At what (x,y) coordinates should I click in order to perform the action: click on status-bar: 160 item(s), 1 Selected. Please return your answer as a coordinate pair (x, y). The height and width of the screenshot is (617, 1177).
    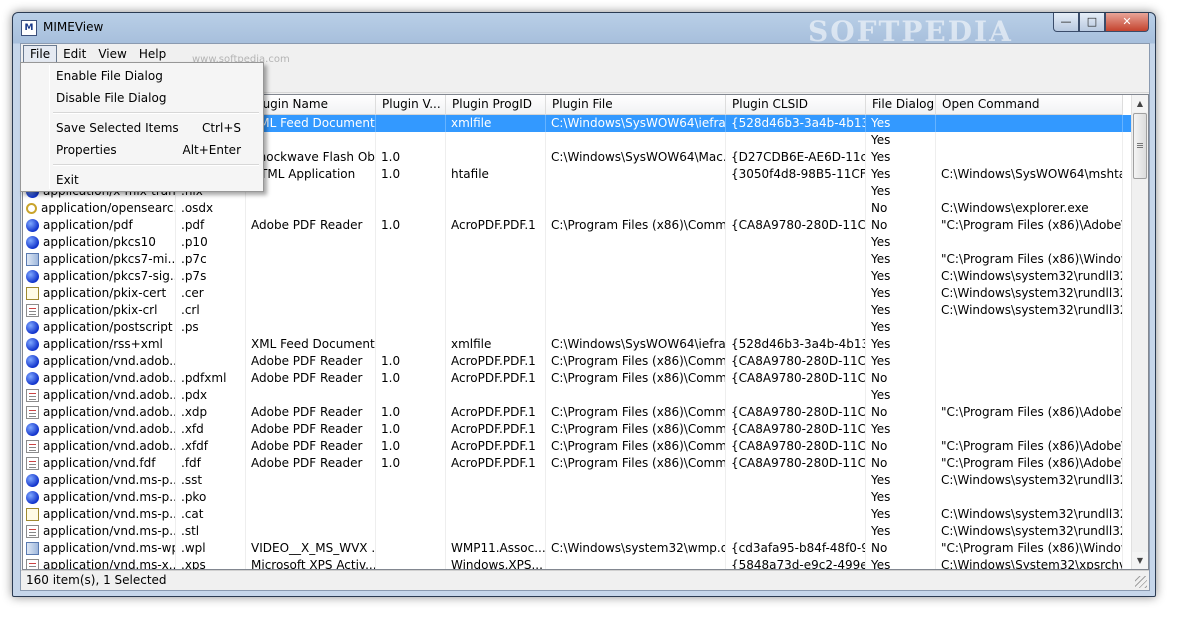
    Looking at the image, I should click on (585, 580).